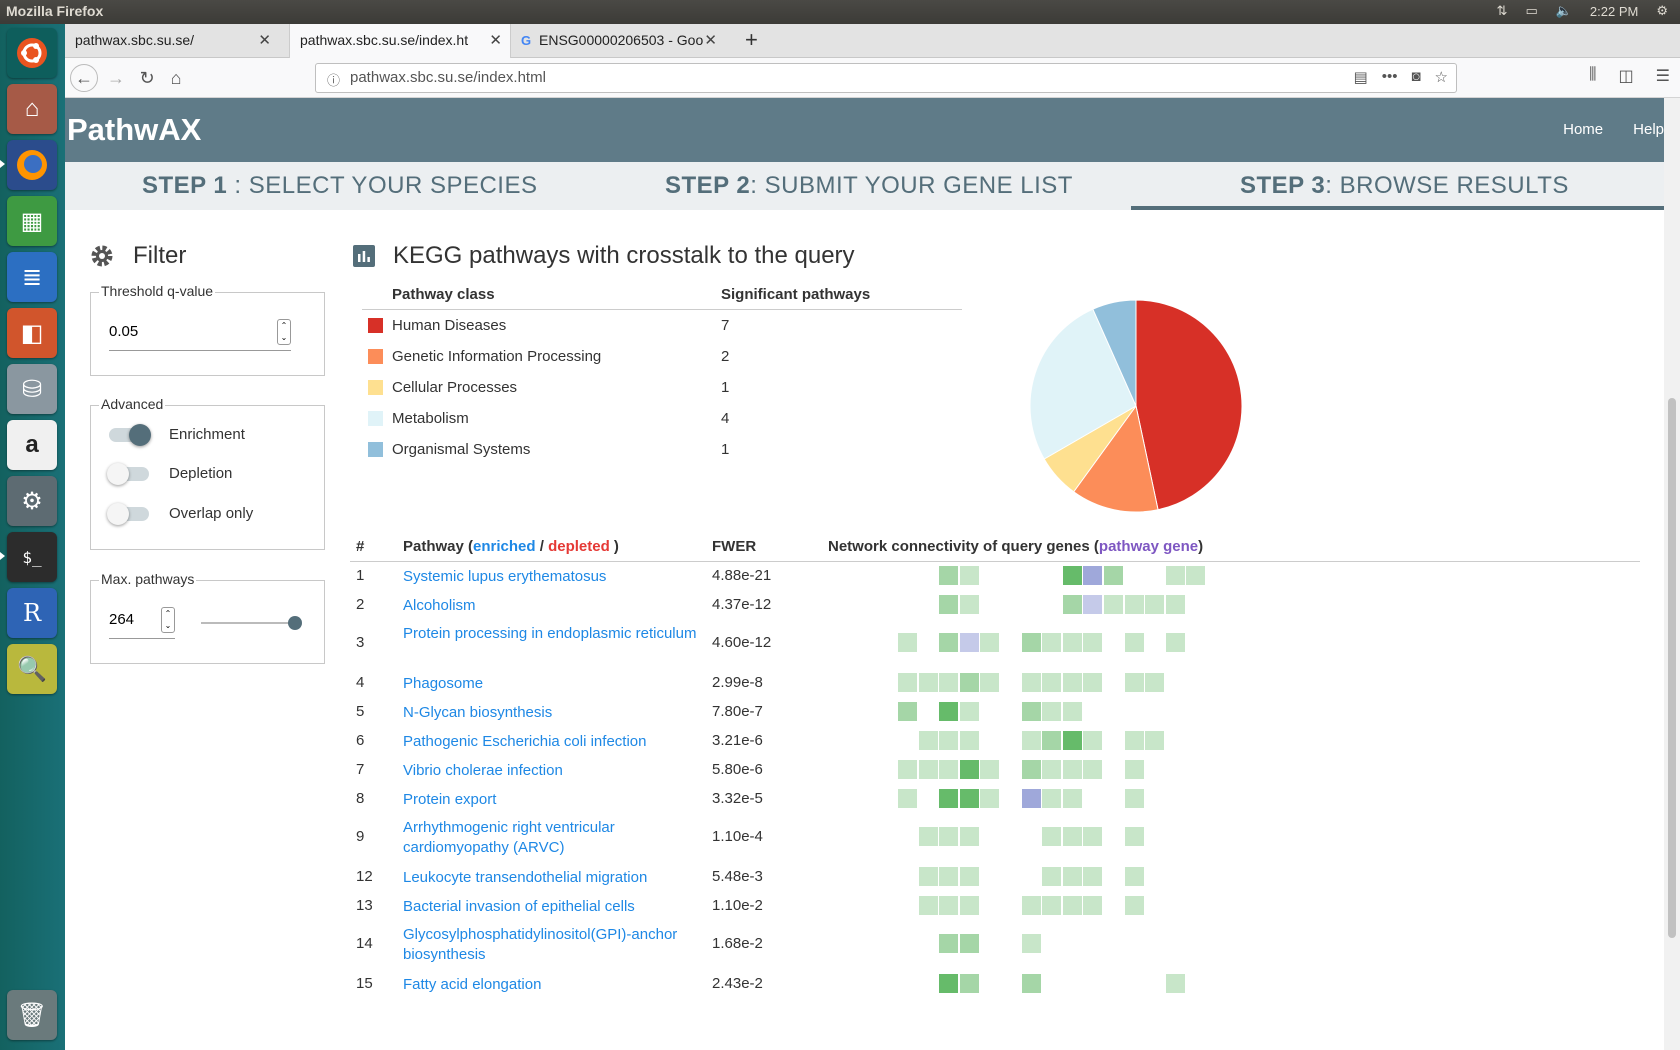 This screenshot has width=1680, height=1050. What do you see at coordinates (1502, 11) in the screenshot?
I see `network-icon: ⇅` at bounding box center [1502, 11].